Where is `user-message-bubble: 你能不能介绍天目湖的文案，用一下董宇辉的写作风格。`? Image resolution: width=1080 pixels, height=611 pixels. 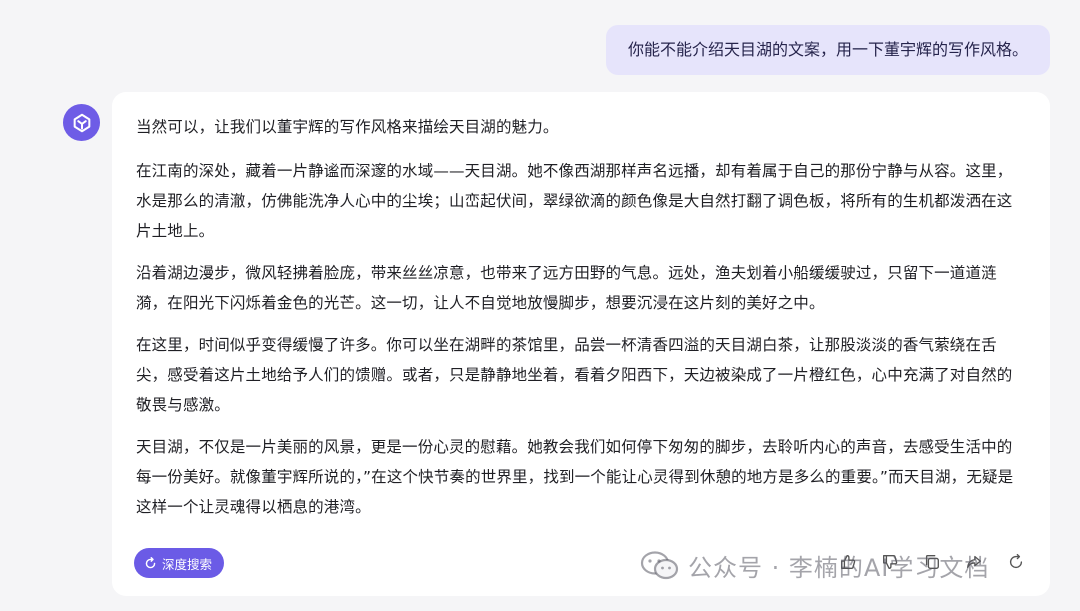 user-message-bubble: 你能不能介绍天目湖的文案，用一下董宇辉的写作风格。 is located at coordinates (827, 50).